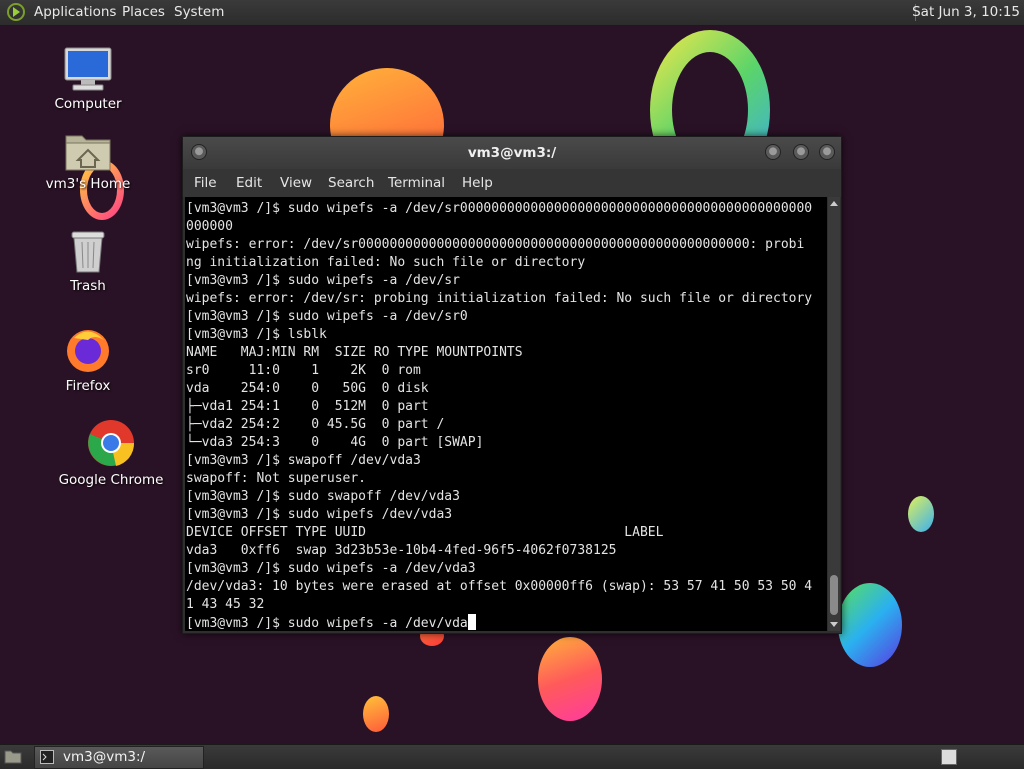 This screenshot has height=769, width=1024. I want to click on terminal-line: [vm3@vm3 /]$ sudo wipefs -a /dev/sr, so click(323, 280).